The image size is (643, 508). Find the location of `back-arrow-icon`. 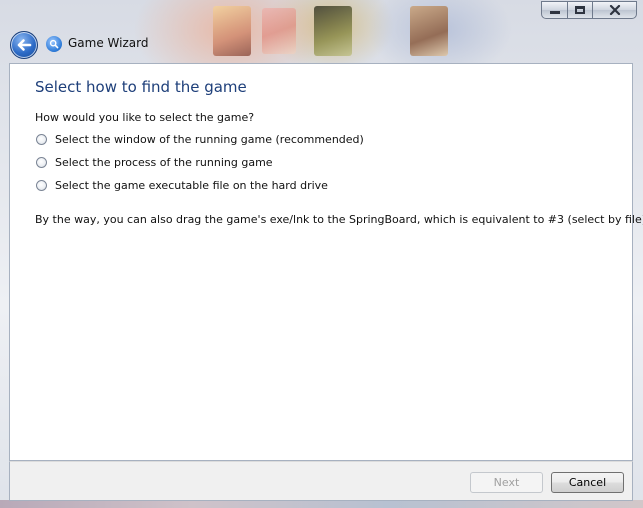

back-arrow-icon is located at coordinates (24, 45).